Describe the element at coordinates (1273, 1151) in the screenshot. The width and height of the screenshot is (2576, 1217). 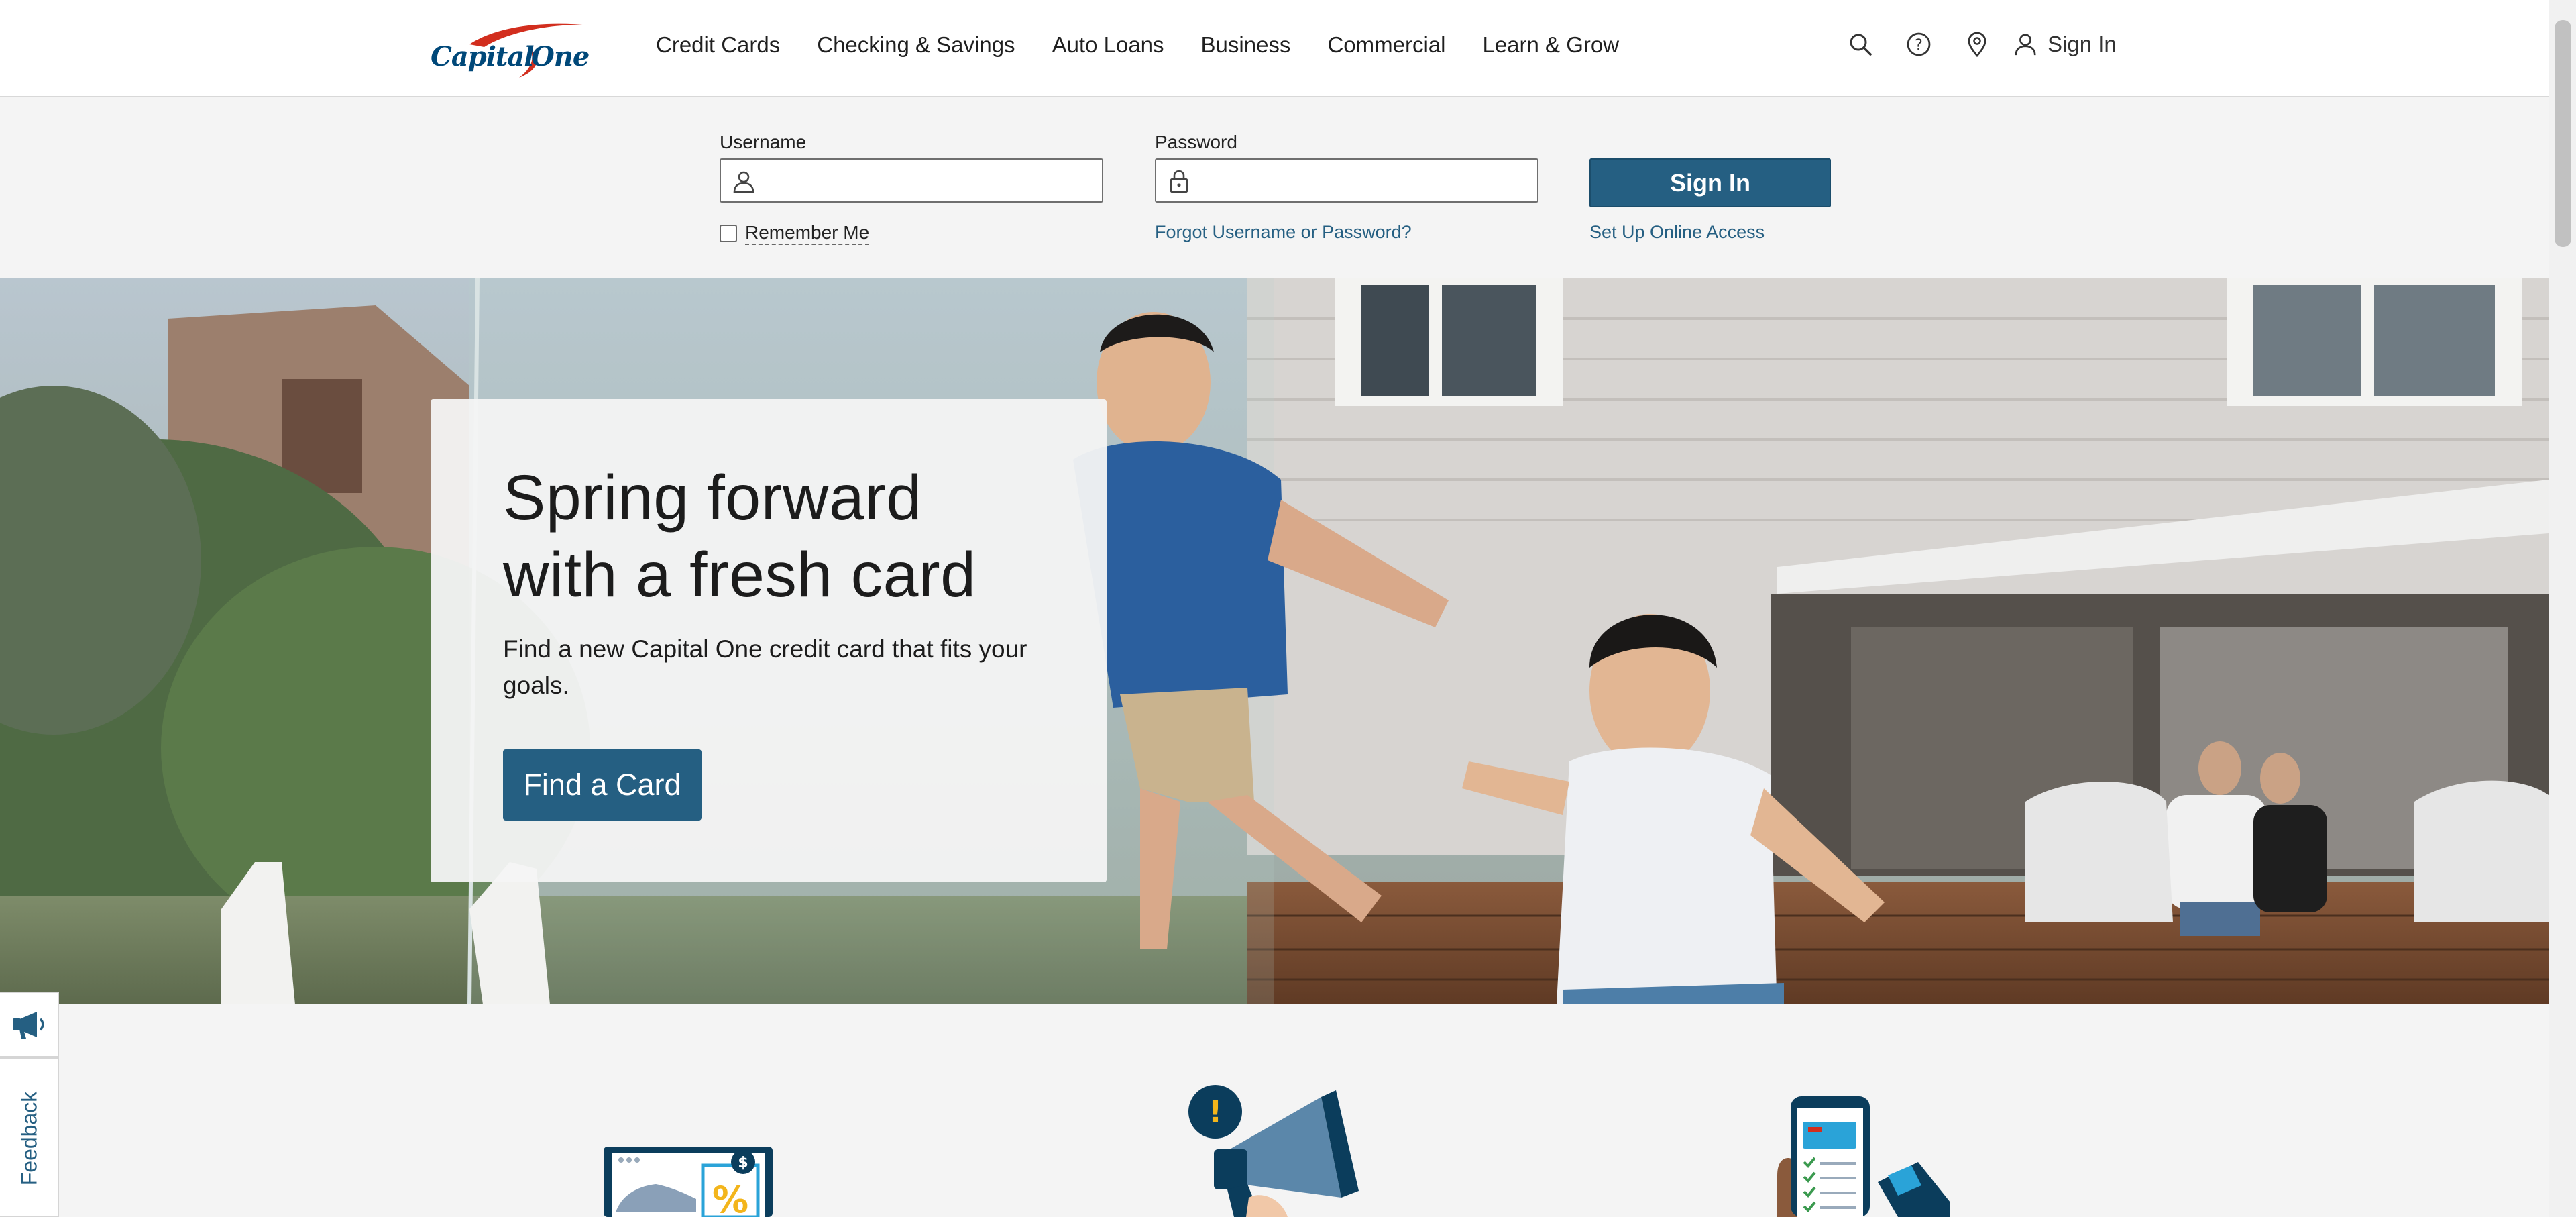
I see `megaphone-illustration: !` at that location.